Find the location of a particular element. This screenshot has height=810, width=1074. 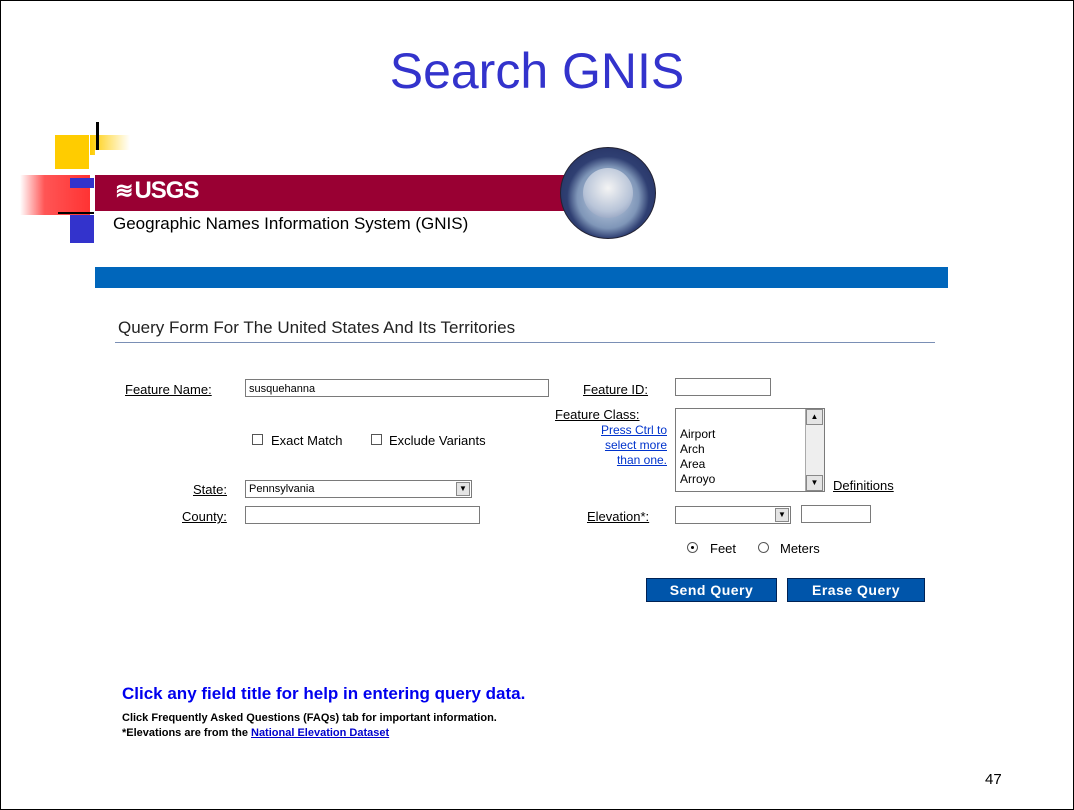

elevation-value-input is located at coordinates (836, 514).